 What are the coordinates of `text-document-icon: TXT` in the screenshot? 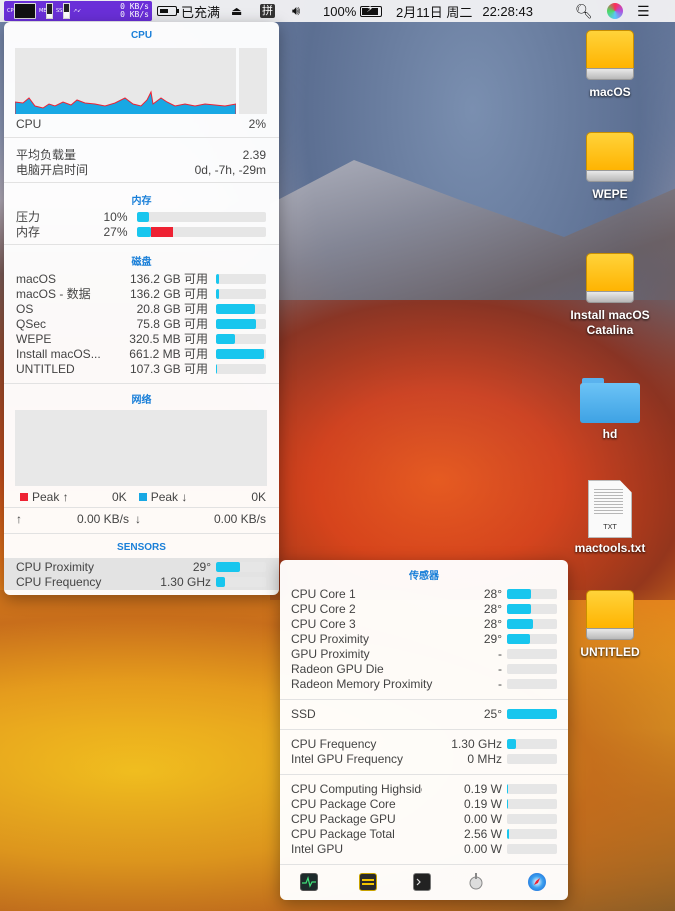 It's located at (610, 509).